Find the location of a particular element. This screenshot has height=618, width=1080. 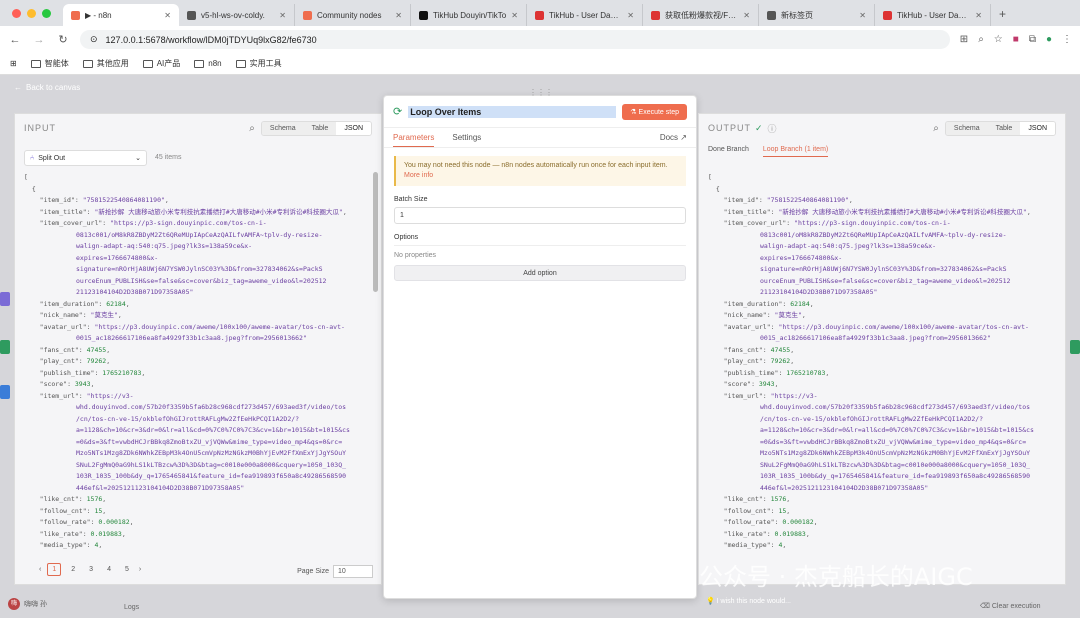

input-node-select: ⑃ Split Out ⌄ is located at coordinates (85, 158).